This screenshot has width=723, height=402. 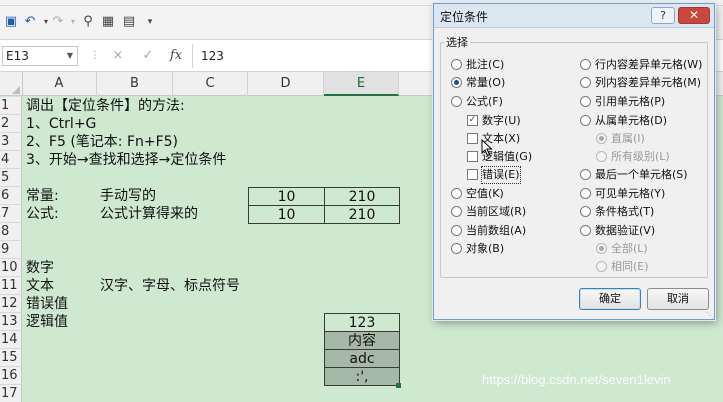 I want to click on select-all-corner, so click(x=11, y=84).